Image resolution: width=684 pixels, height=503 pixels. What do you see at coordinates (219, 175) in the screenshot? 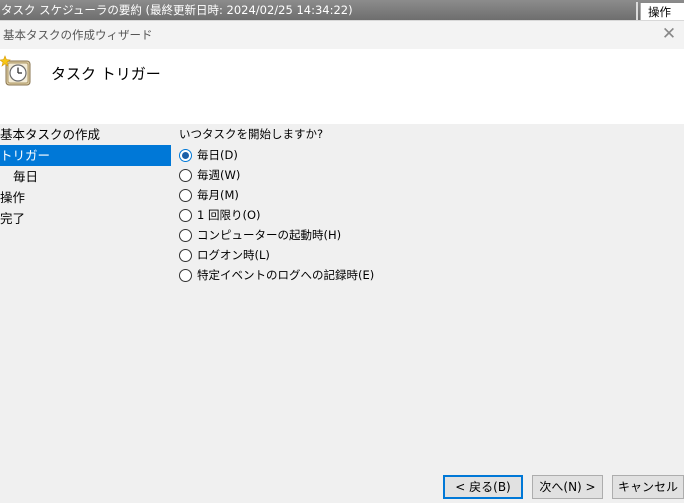
I see `radio-label: 毎週(W)` at bounding box center [219, 175].